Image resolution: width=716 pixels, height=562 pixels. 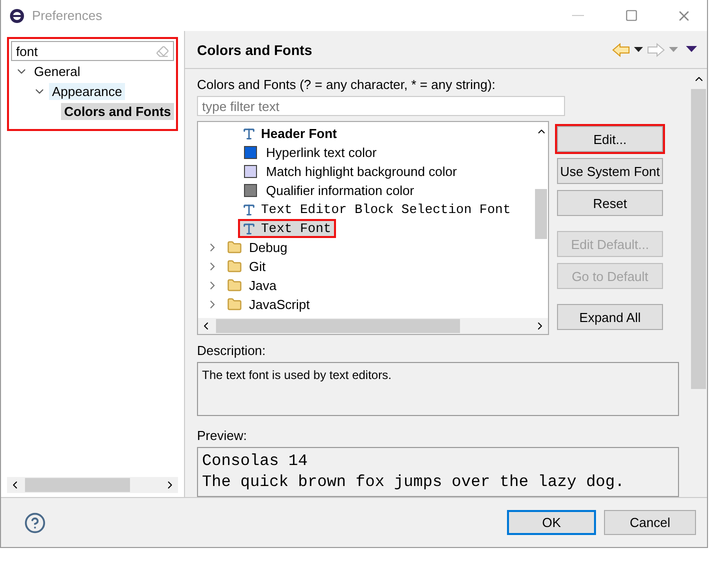 I want to click on filter-value: font, so click(x=27, y=51).